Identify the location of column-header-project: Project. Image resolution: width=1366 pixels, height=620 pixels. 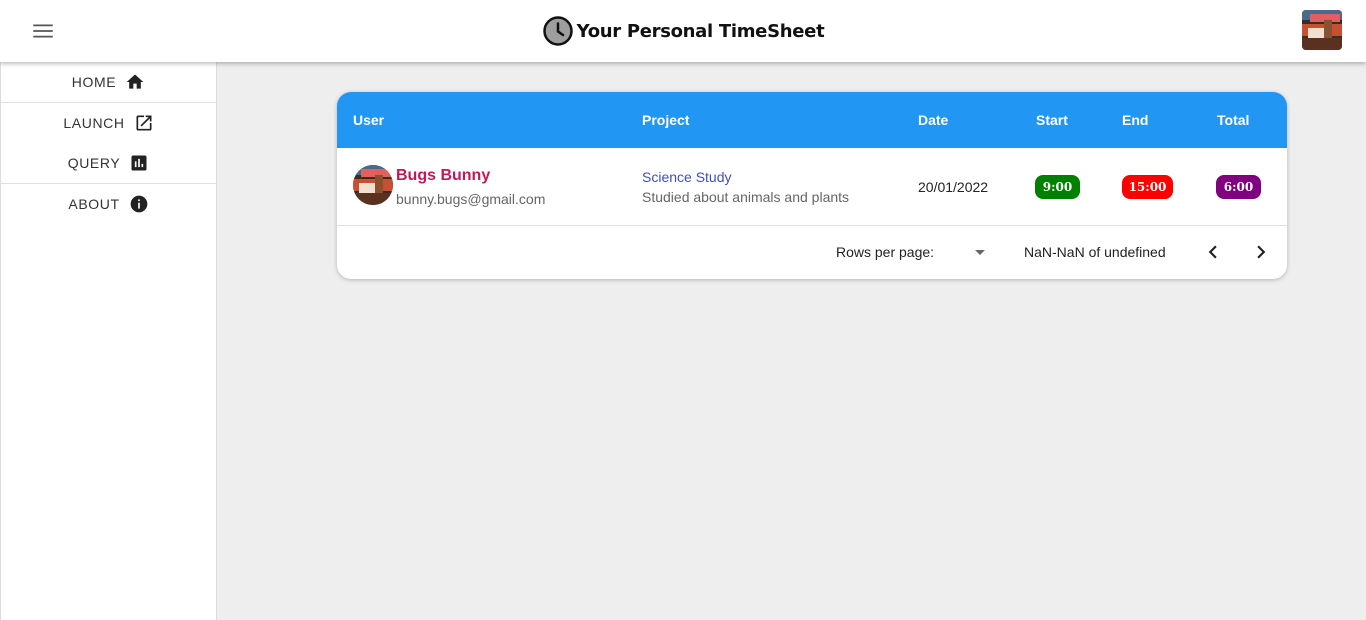
(666, 120).